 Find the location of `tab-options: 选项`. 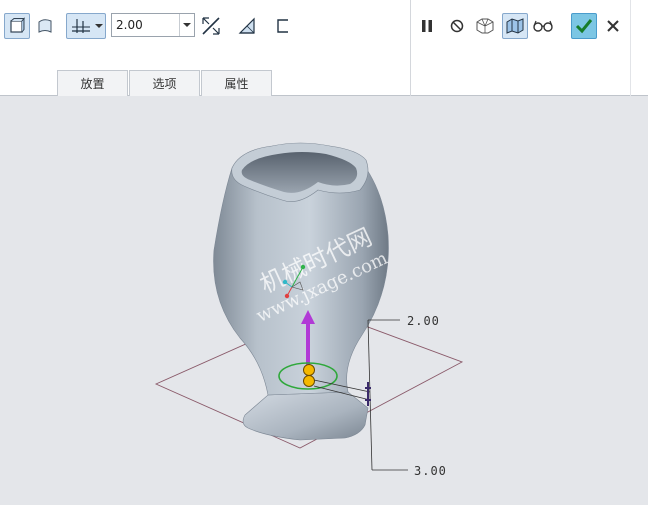

tab-options: 选项 is located at coordinates (164, 83).